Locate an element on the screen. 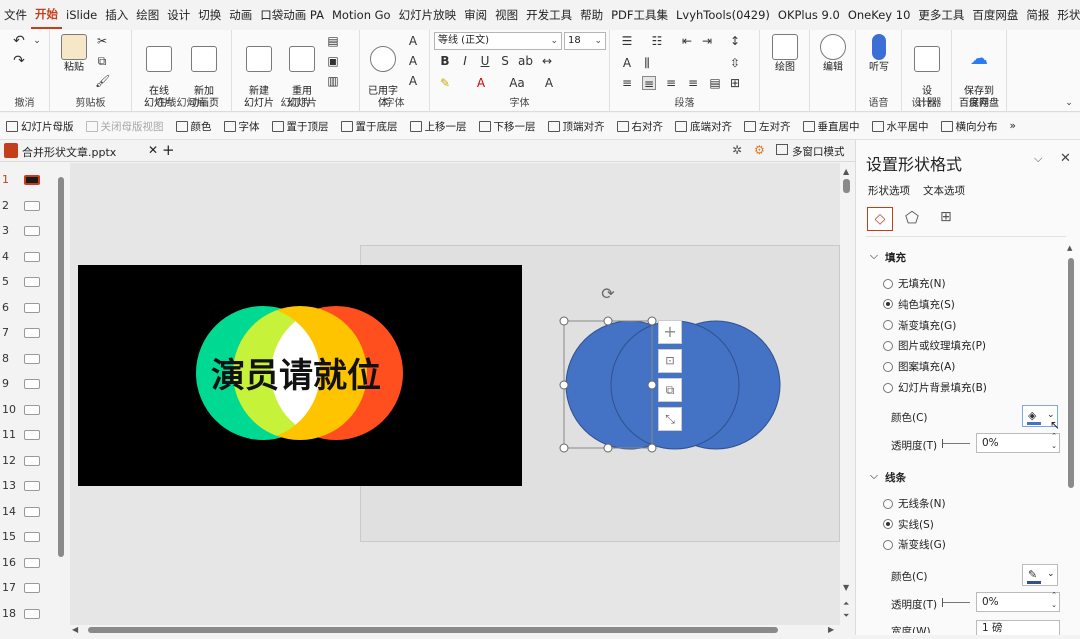 The height and width of the screenshot is (639, 1080). toolbar-button-2: 颜色 is located at coordinates (194, 126).